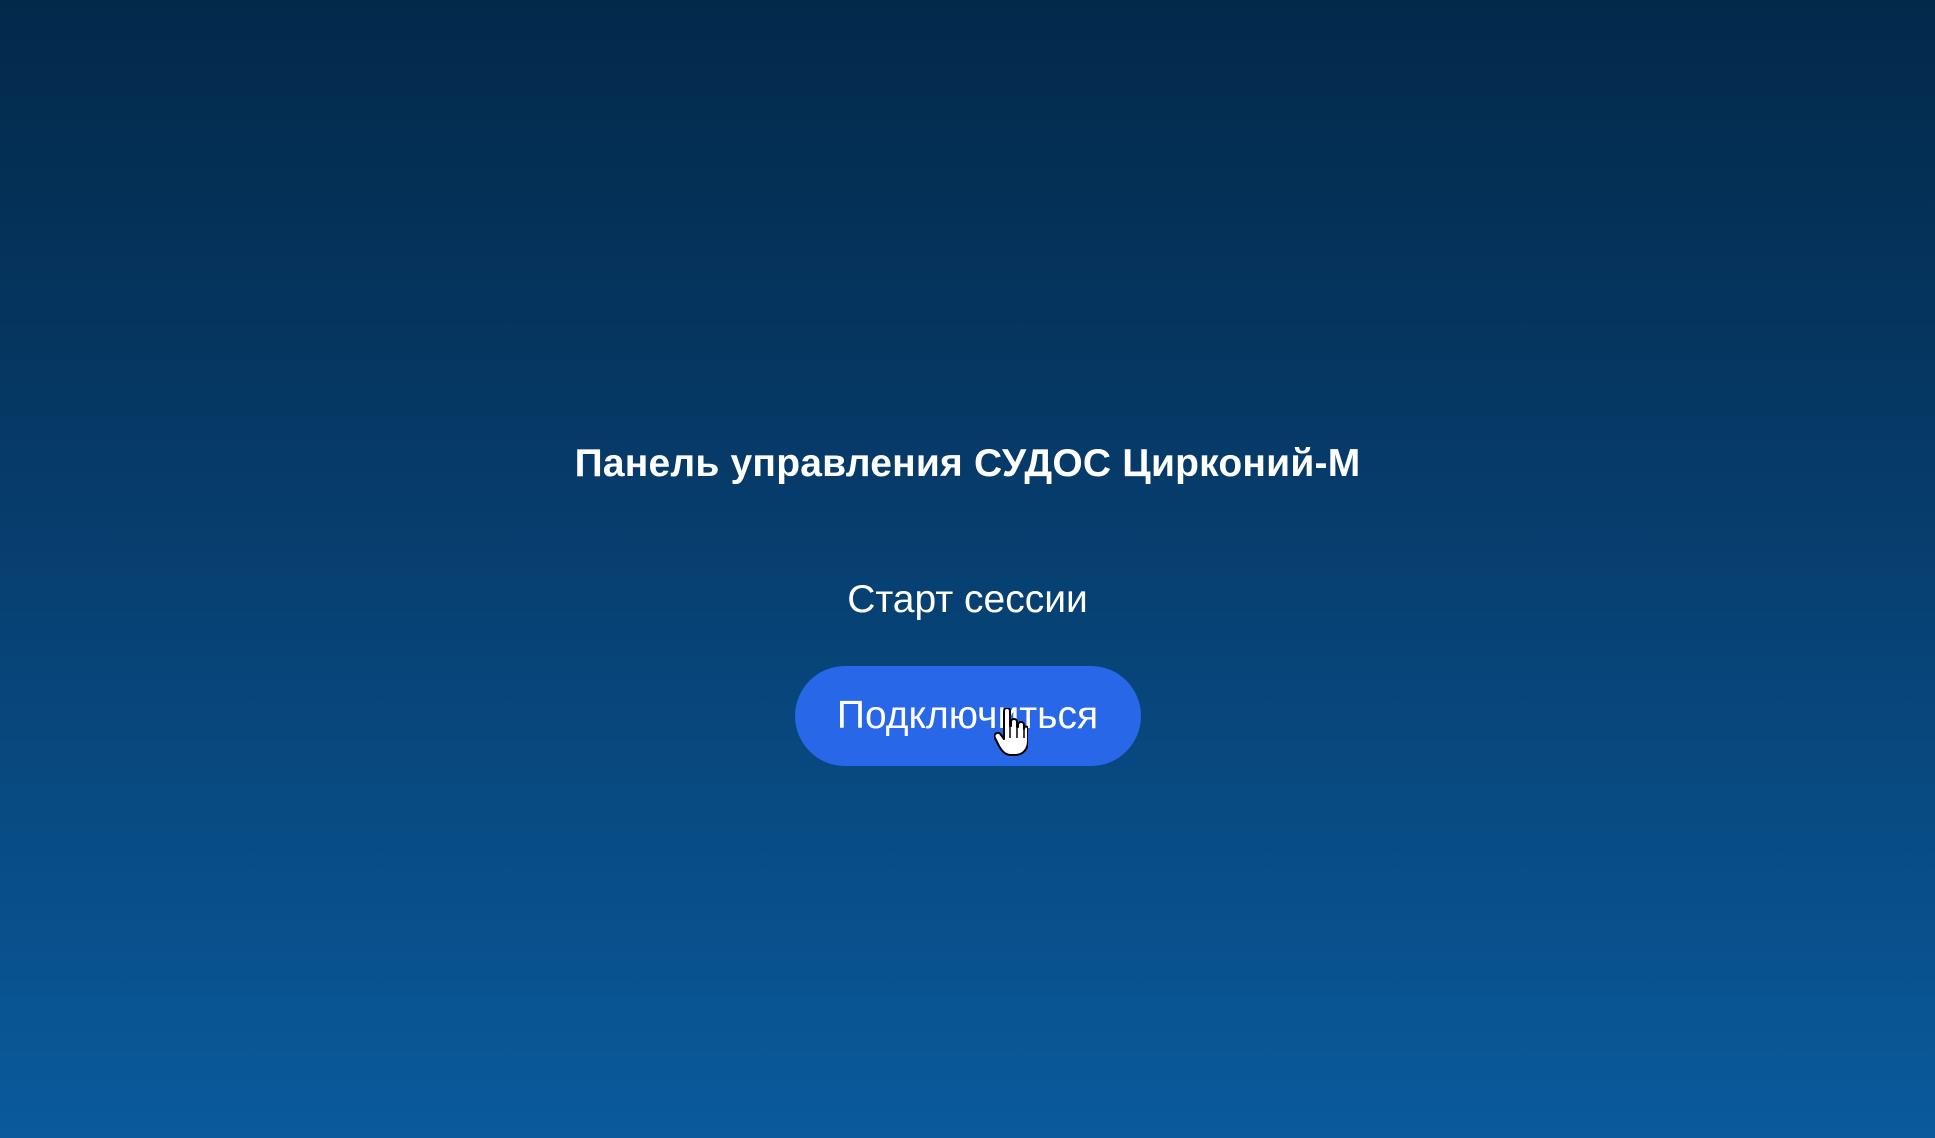  I want to click on page-title: Панель управления СУДОС Цирконий-М, so click(967, 463).